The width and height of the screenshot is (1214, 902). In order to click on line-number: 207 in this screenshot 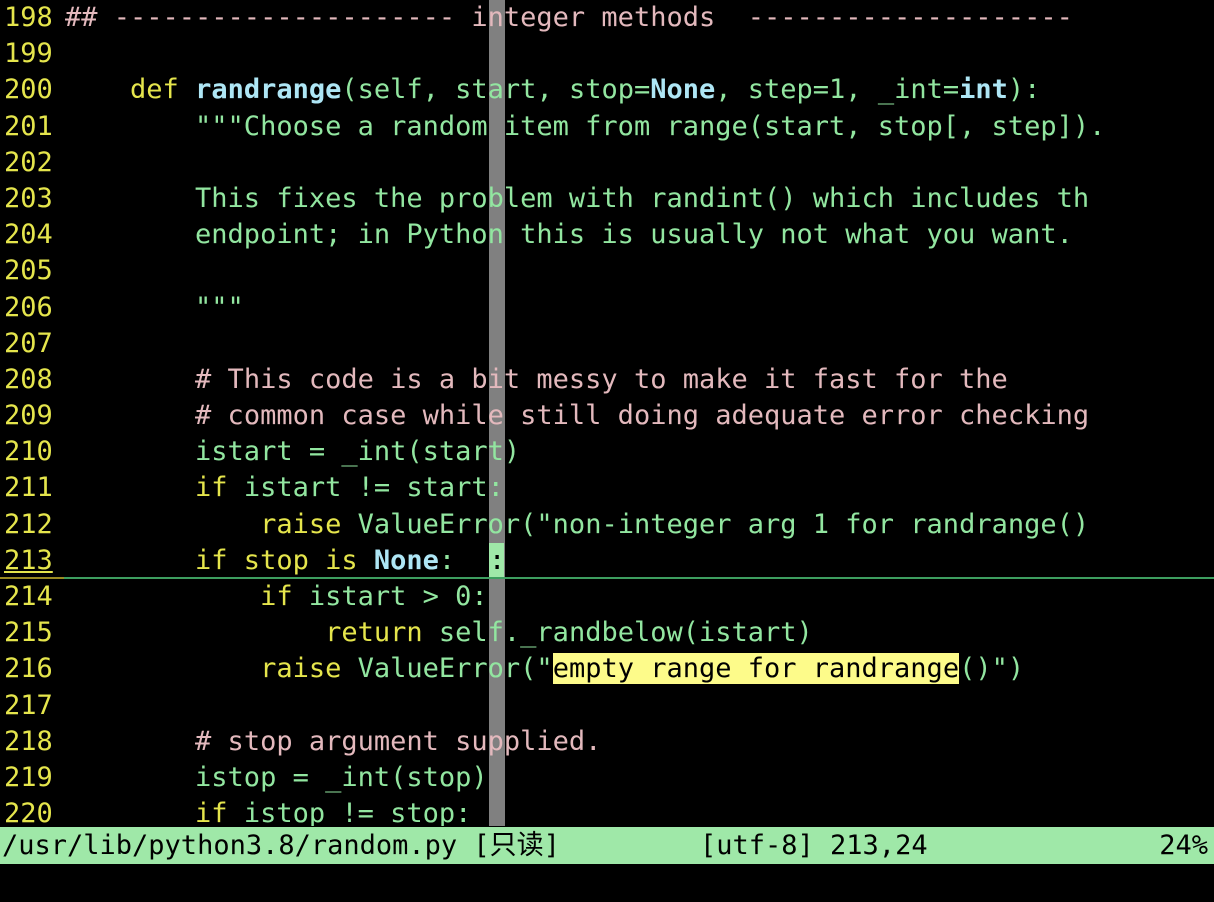, I will do `click(28, 343)`.